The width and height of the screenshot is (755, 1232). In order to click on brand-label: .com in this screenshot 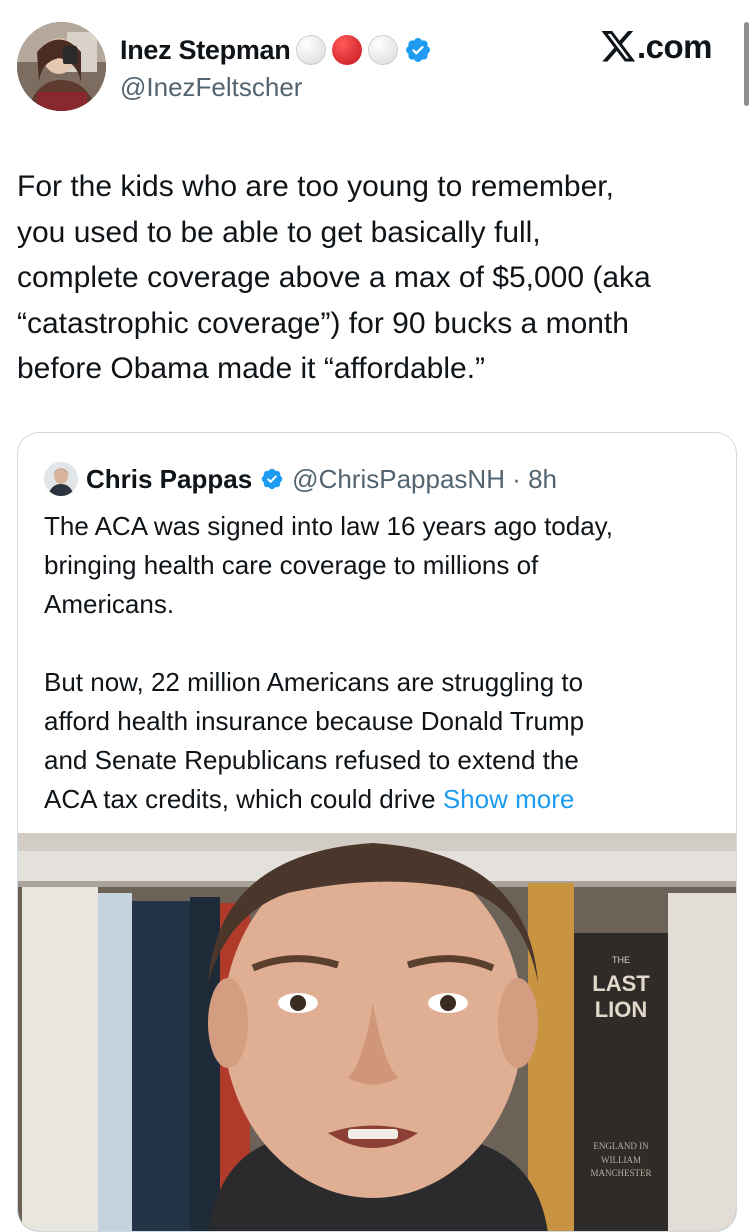, I will do `click(674, 46)`.